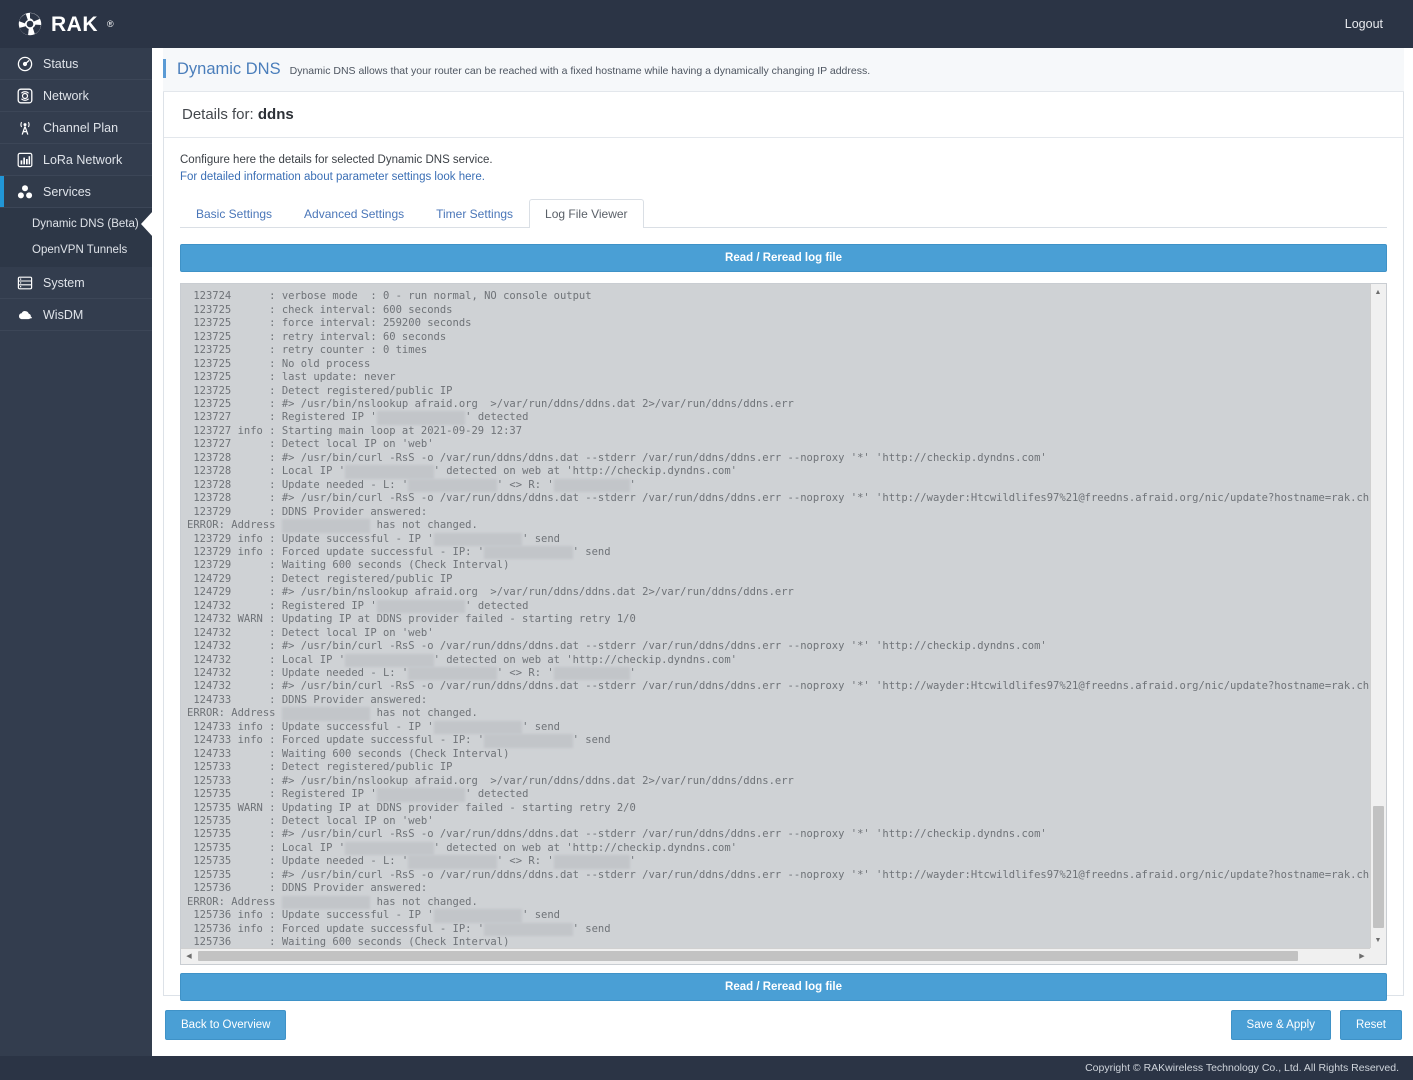 Image resolution: width=1413 pixels, height=1080 pixels. Describe the element at coordinates (66, 95) in the screenshot. I see `sidebar-item-label: Network` at that location.